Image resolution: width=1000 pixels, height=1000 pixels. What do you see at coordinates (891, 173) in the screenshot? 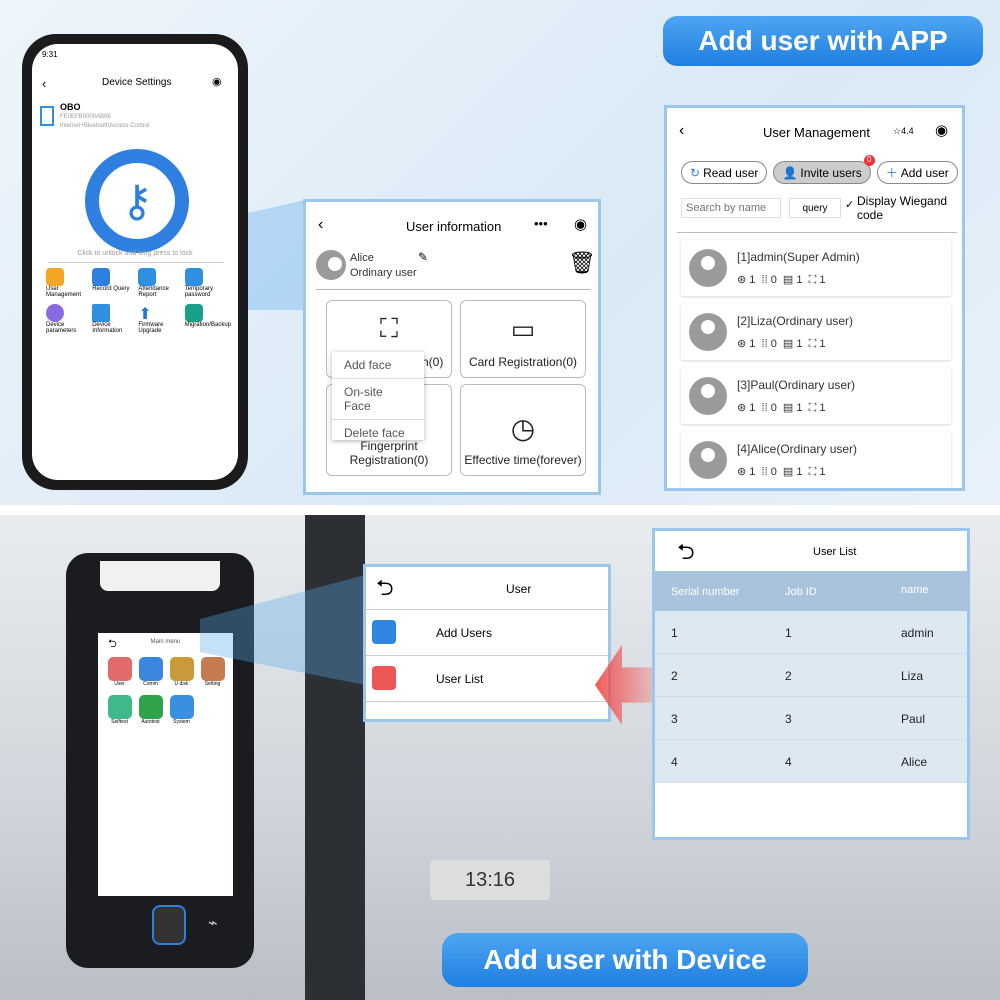
I see `plus-icon: ＋` at bounding box center [891, 173].